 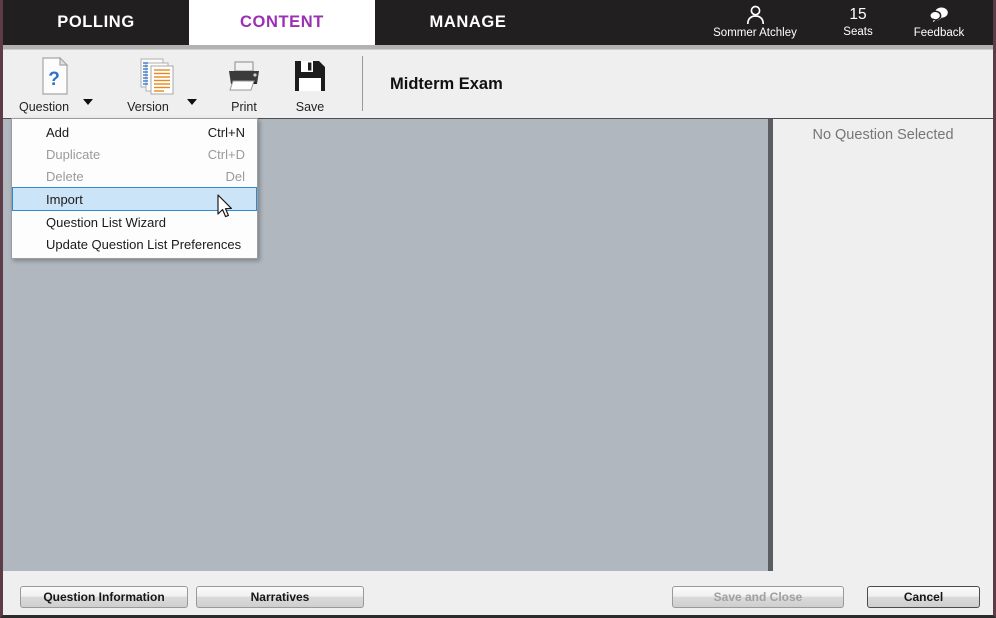 I want to click on chevron-down-icon-question, so click(x=88, y=102).